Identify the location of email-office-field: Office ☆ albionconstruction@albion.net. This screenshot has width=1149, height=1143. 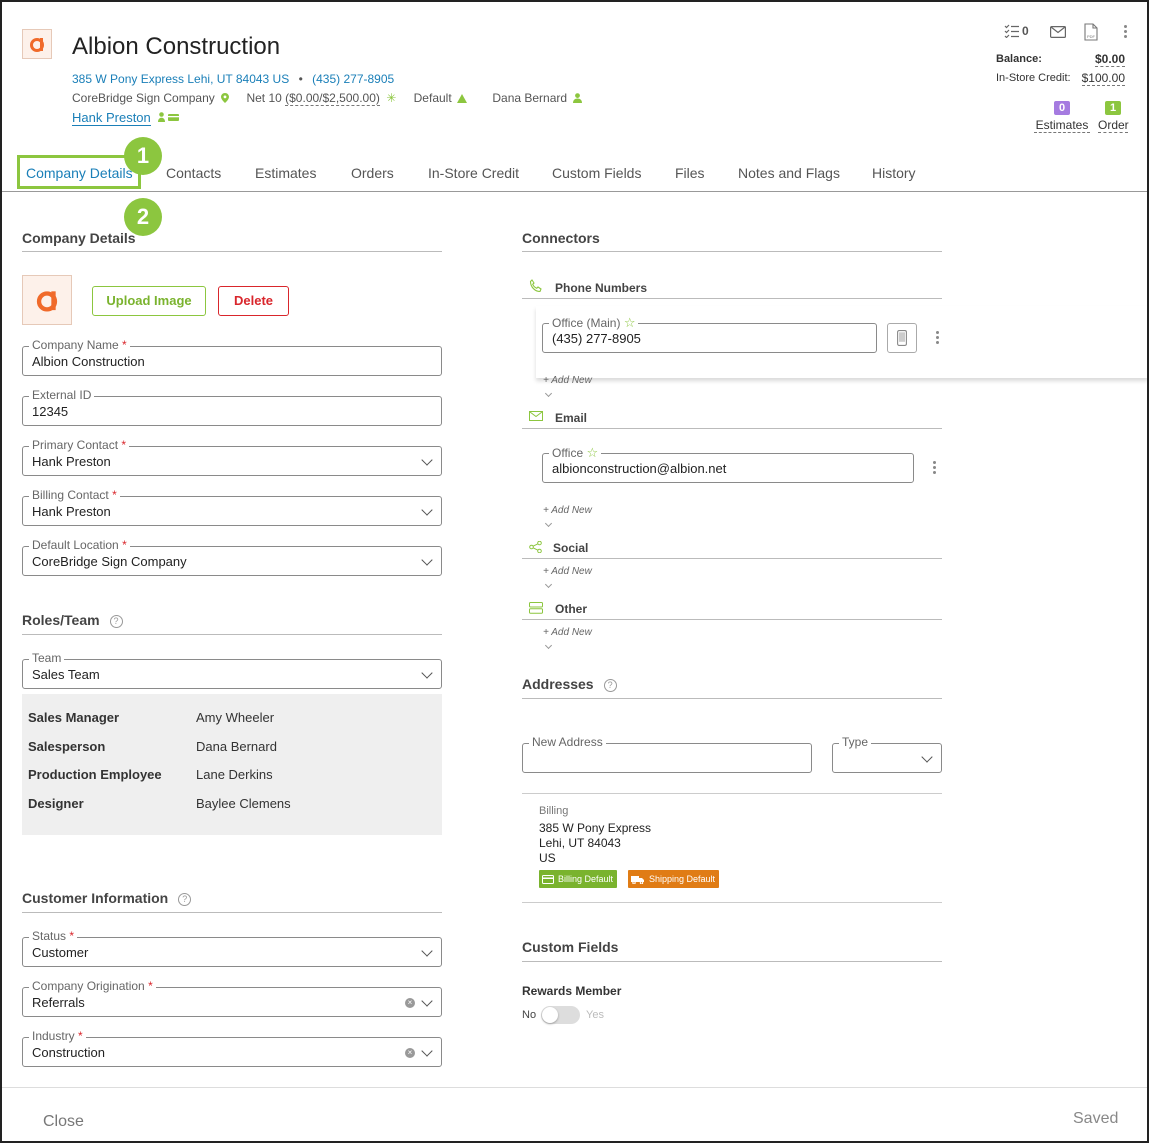
(728, 464).